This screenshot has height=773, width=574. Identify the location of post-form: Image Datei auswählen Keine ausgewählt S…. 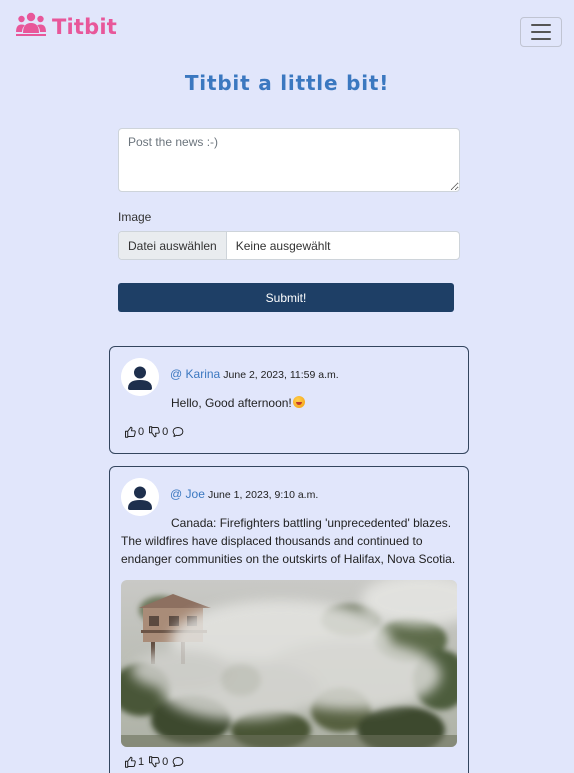
(289, 220).